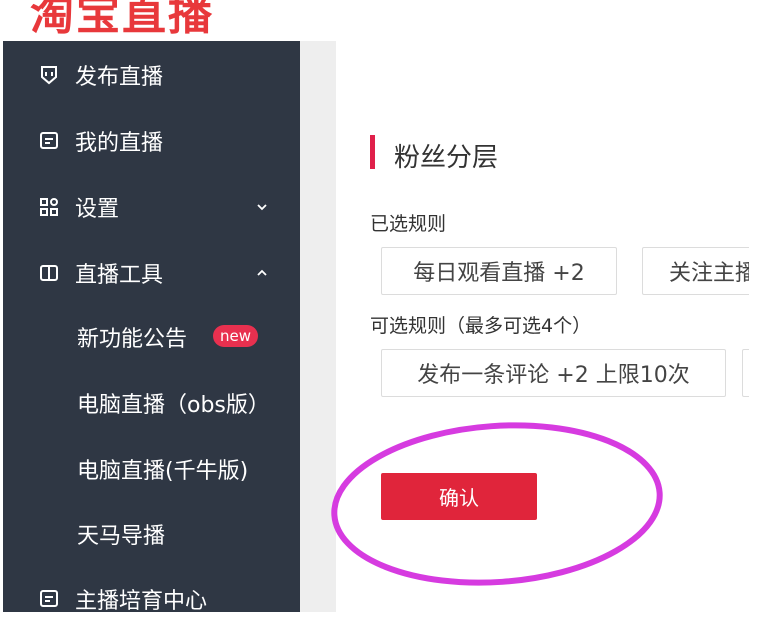  I want to click on sidebar-subitem-pc-live-qianniu: 电脑直播(千牛版), so click(151, 469).